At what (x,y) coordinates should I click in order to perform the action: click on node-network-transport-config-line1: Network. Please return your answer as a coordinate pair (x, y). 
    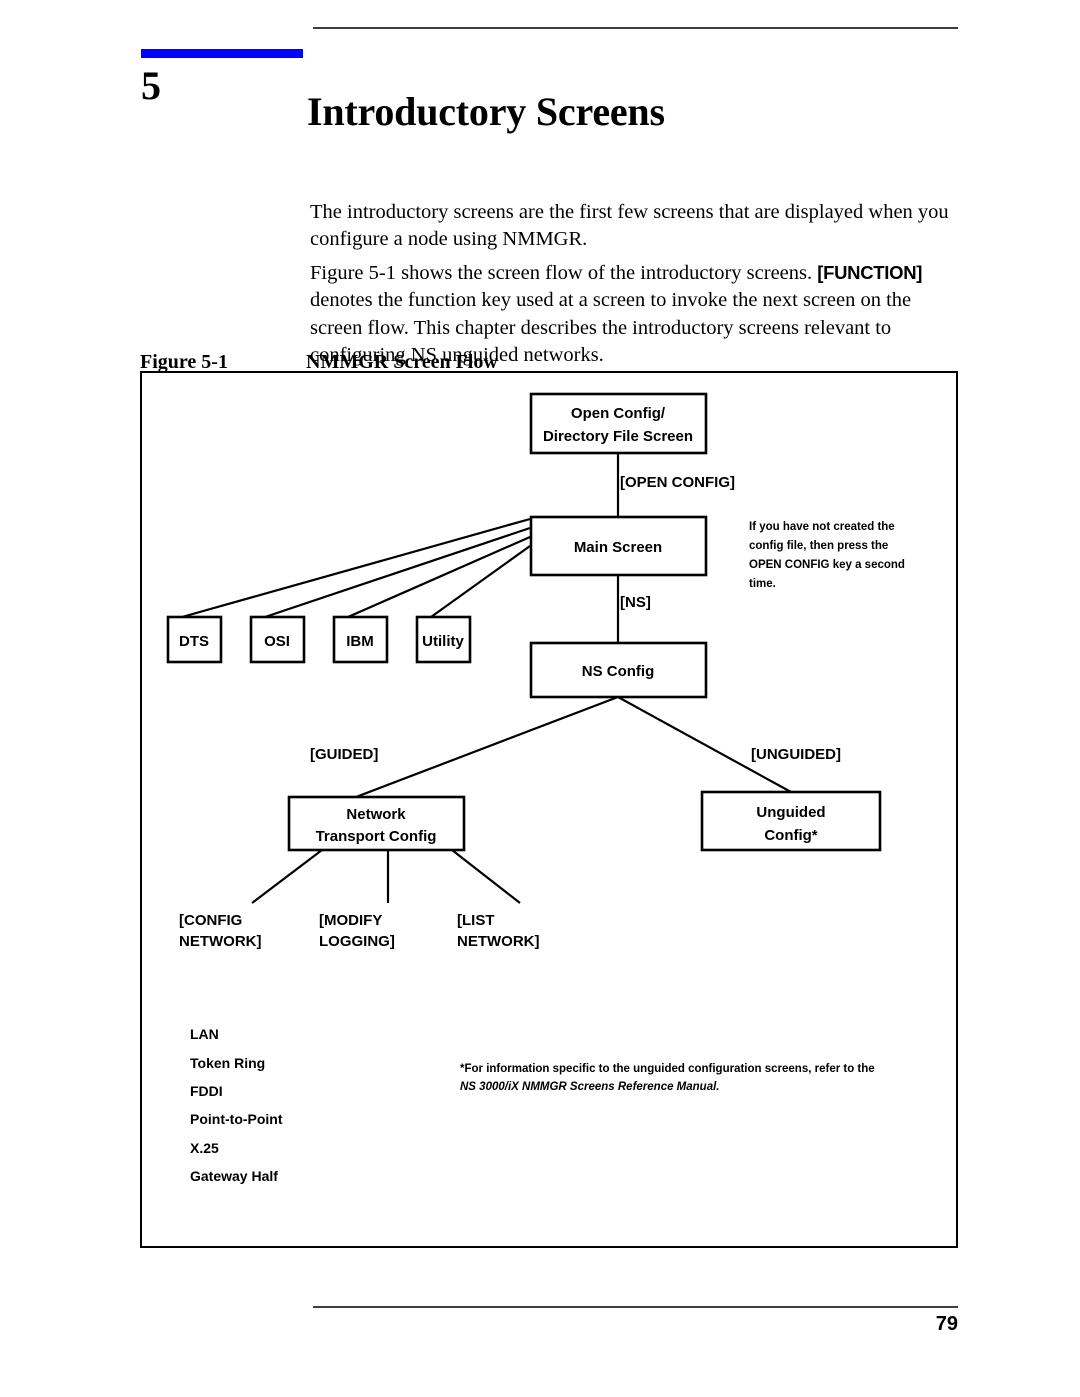
    Looking at the image, I should click on (376, 814).